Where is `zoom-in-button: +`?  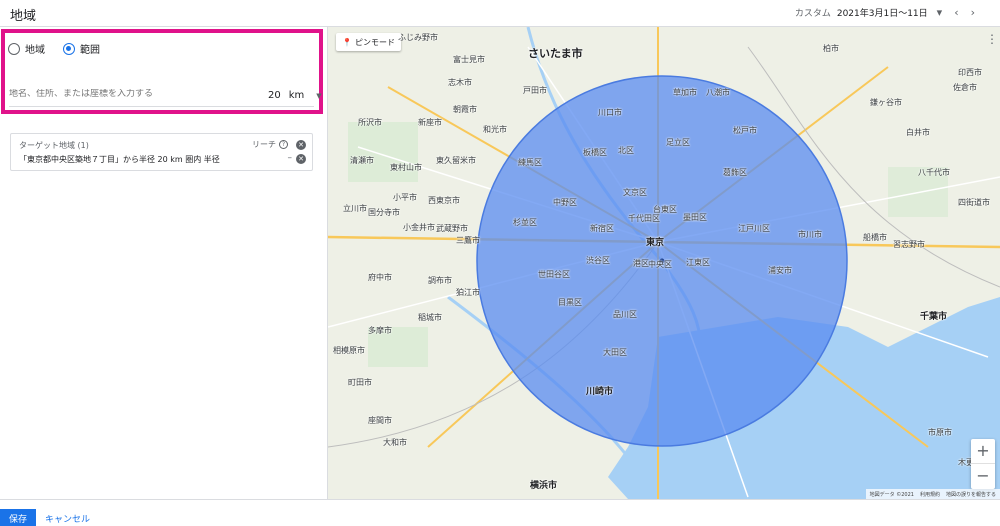
zoom-in-button: + is located at coordinates (983, 451).